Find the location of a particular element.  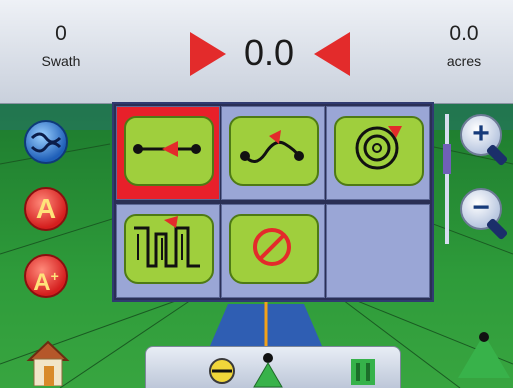

guidance-mode-circle-pivot is located at coordinates (378, 153).